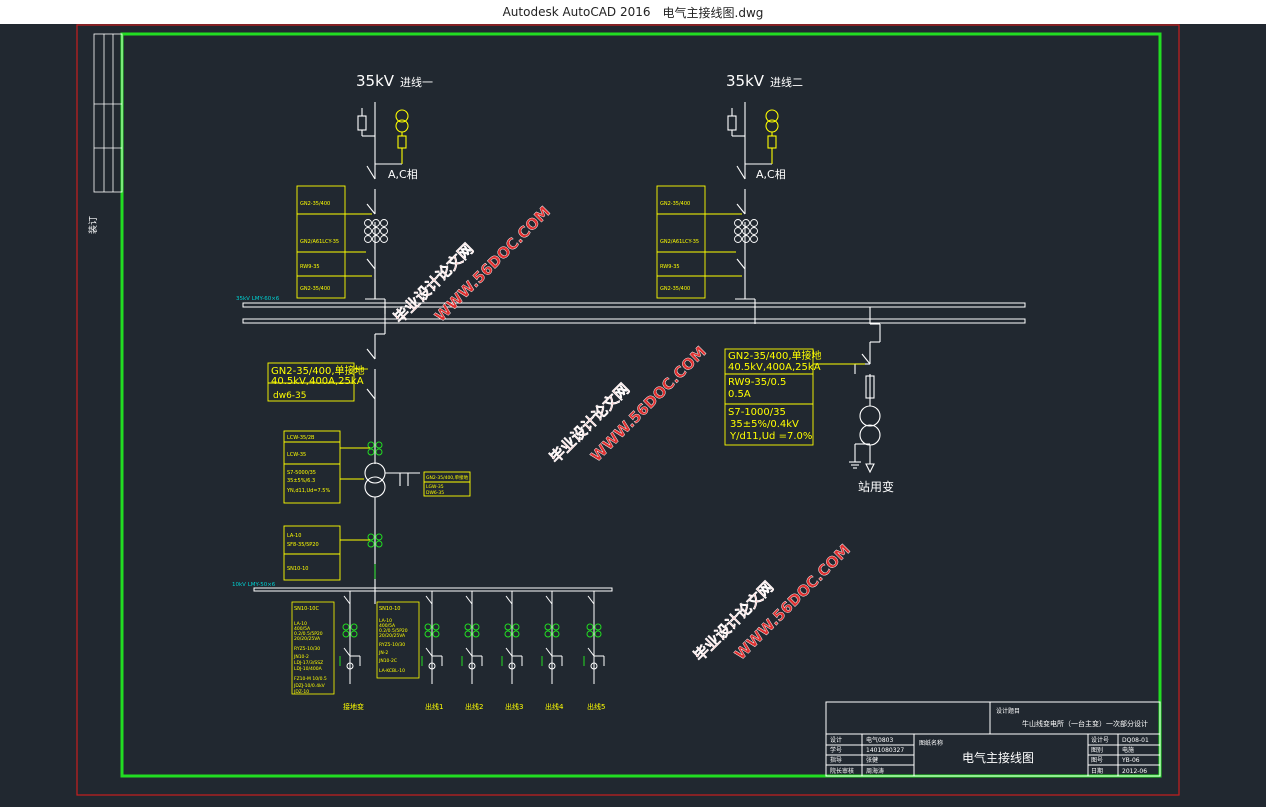 Image resolution: width=1266 pixels, height=807 pixels. What do you see at coordinates (301, 438) in the screenshot?
I see `svg-text: LCW-35/2B` at bounding box center [301, 438].